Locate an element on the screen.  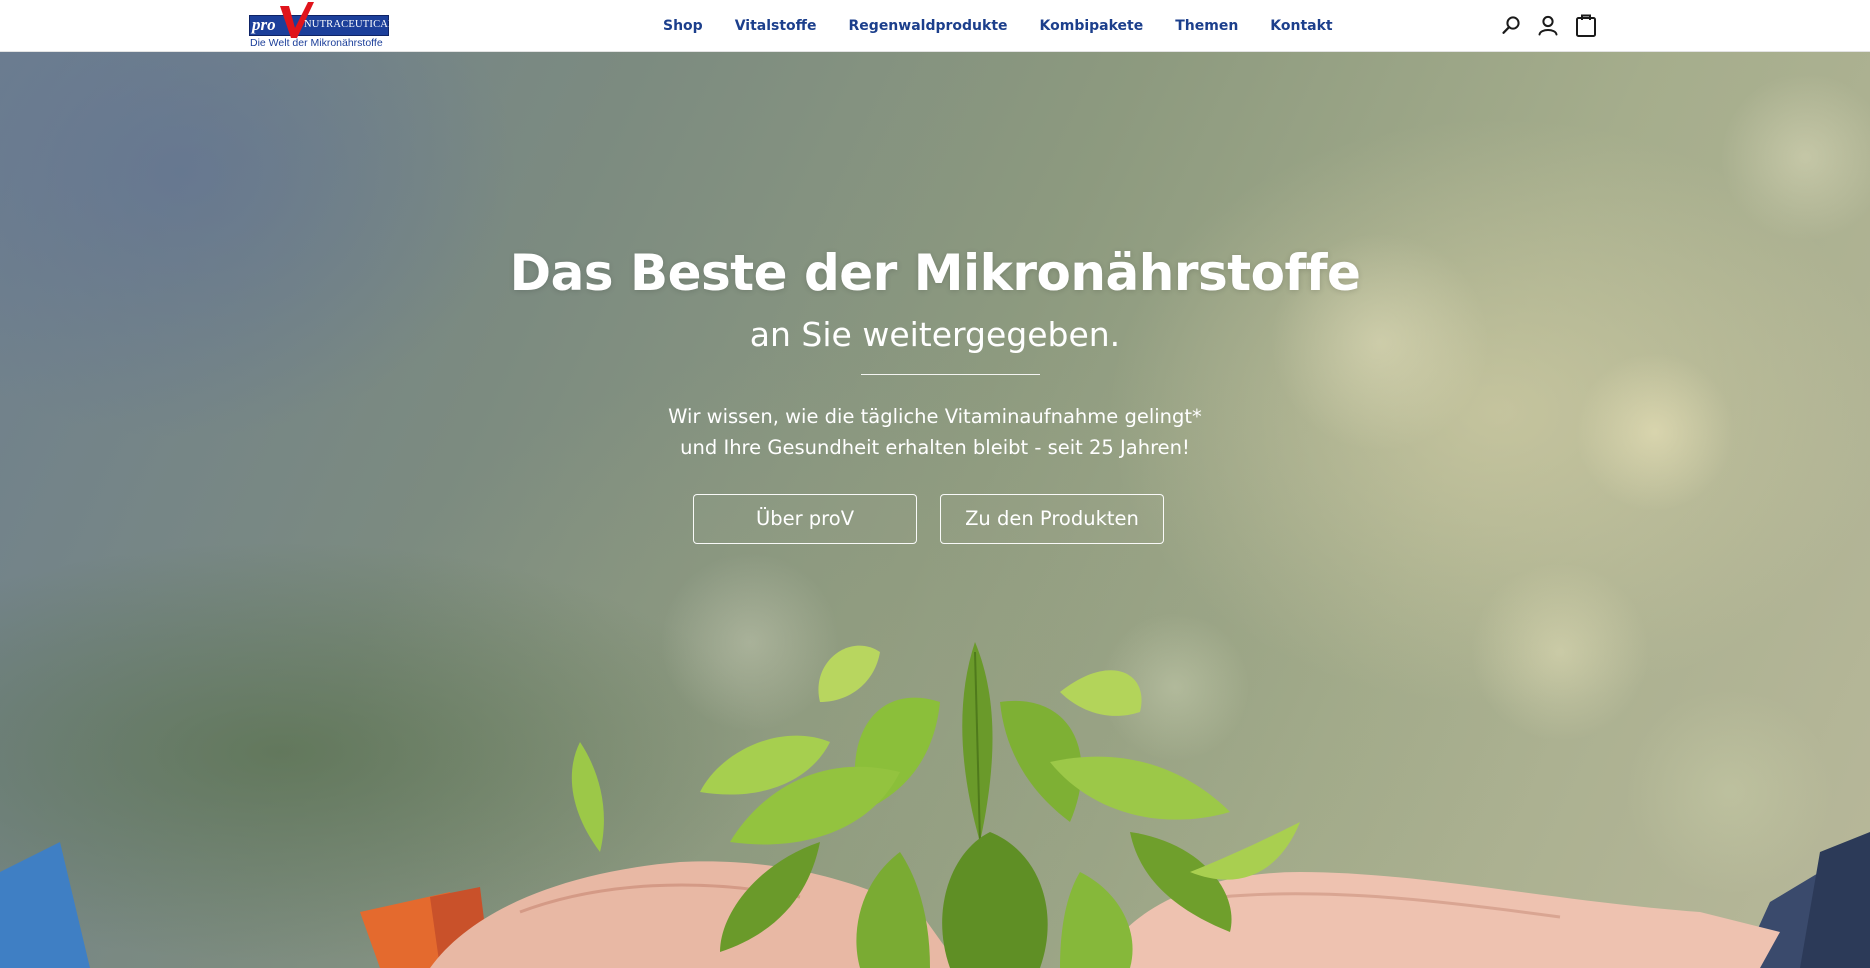
logo-brand-name: NUTRACEUTICAL is located at coordinates (349, 24).